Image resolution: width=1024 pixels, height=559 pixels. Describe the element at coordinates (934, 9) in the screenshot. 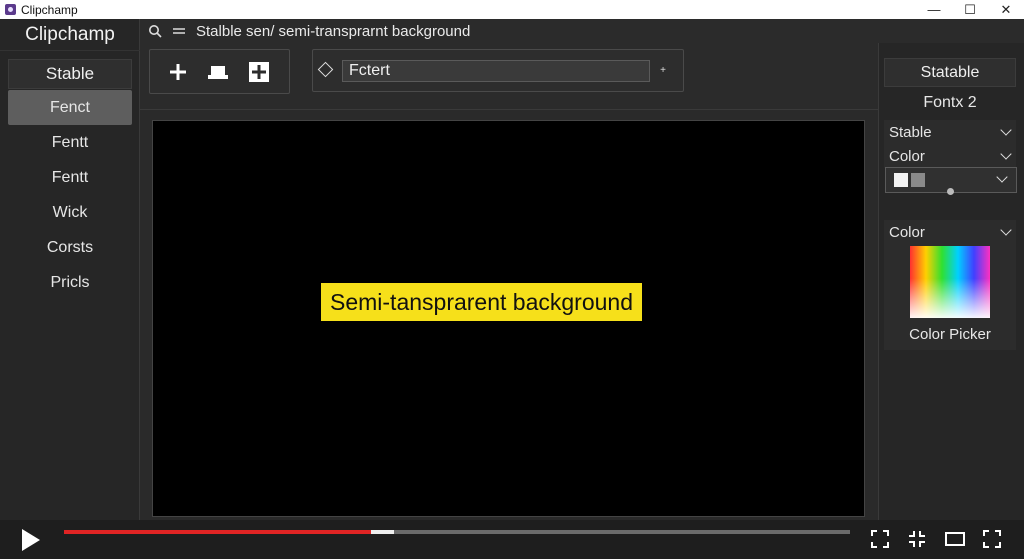

I see `minimize-icon: —` at that location.